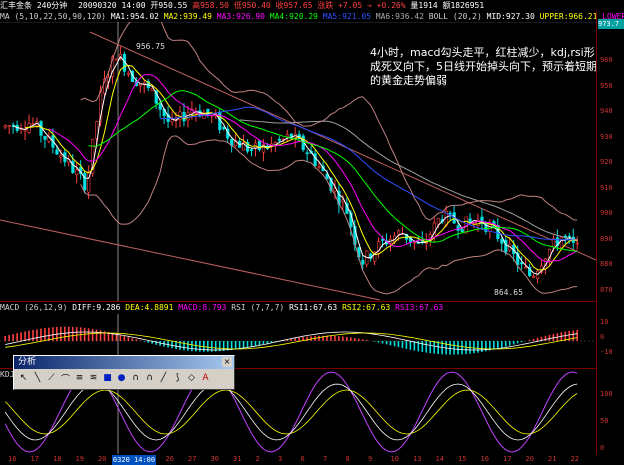 Image resolution: width=624 pixels, height=465 pixels. I want to click on ma1-value: MA1:954.02, so click(134, 16).